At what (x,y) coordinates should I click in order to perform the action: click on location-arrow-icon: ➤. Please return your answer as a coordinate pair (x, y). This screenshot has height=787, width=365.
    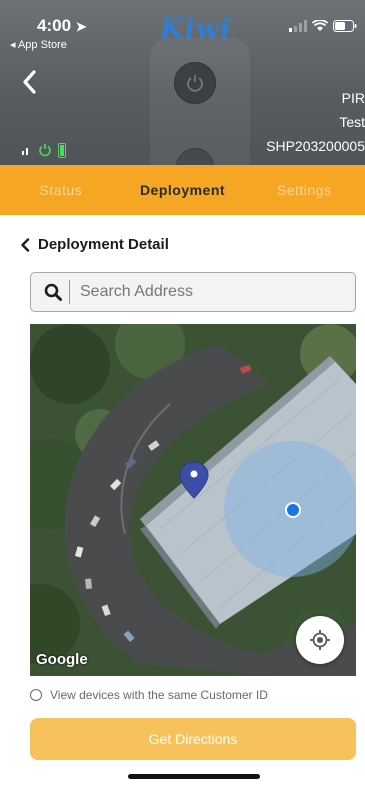
    Looking at the image, I should click on (81, 26).